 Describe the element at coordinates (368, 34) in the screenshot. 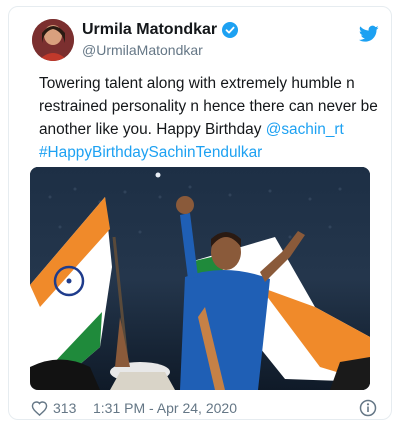

I see `twitter-bird-icon` at that location.